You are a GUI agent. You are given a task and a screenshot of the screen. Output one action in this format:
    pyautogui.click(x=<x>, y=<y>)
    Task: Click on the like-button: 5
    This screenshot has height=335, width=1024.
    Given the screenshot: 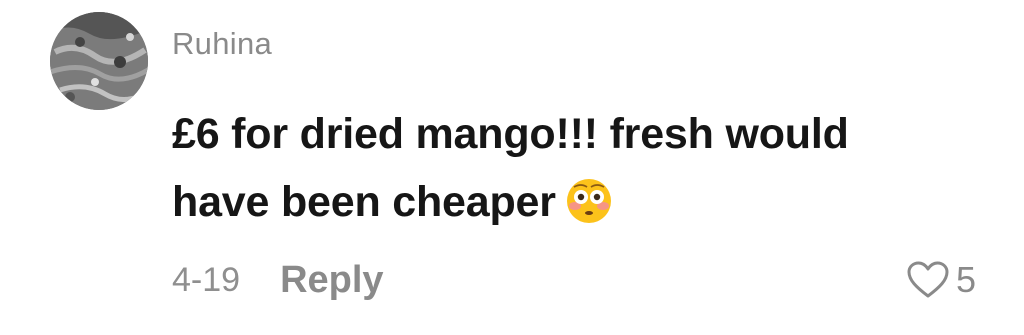 What is the action you would take?
    pyautogui.click(x=941, y=280)
    